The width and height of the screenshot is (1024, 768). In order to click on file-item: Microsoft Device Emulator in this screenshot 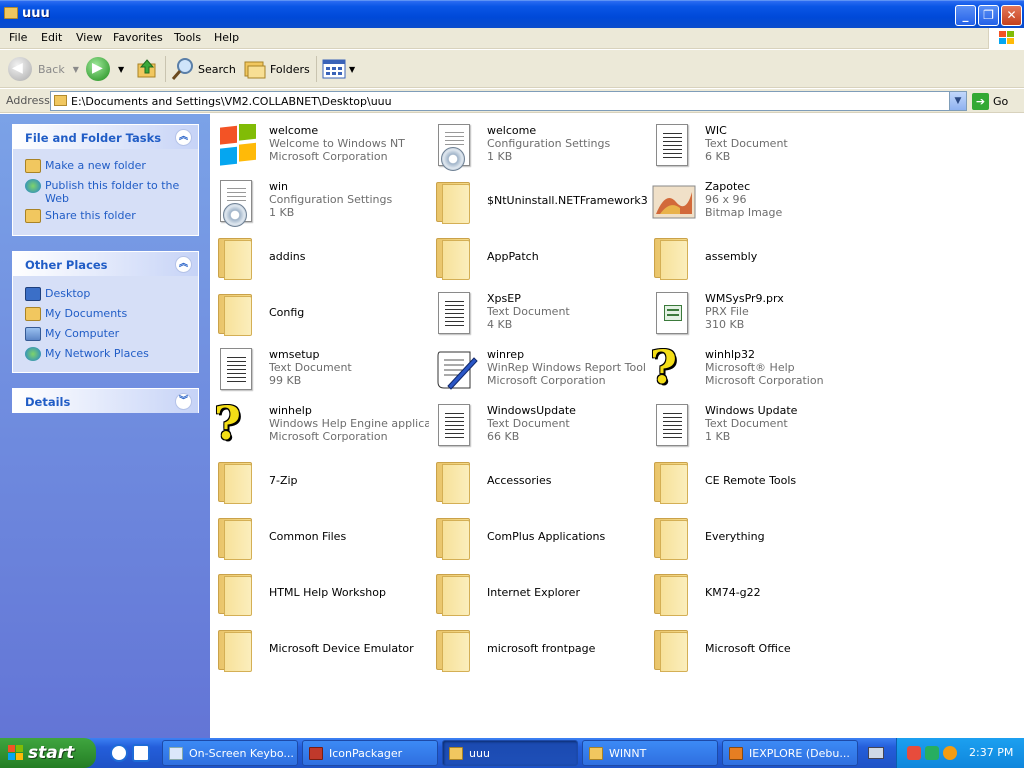, I will do `click(321, 649)`.